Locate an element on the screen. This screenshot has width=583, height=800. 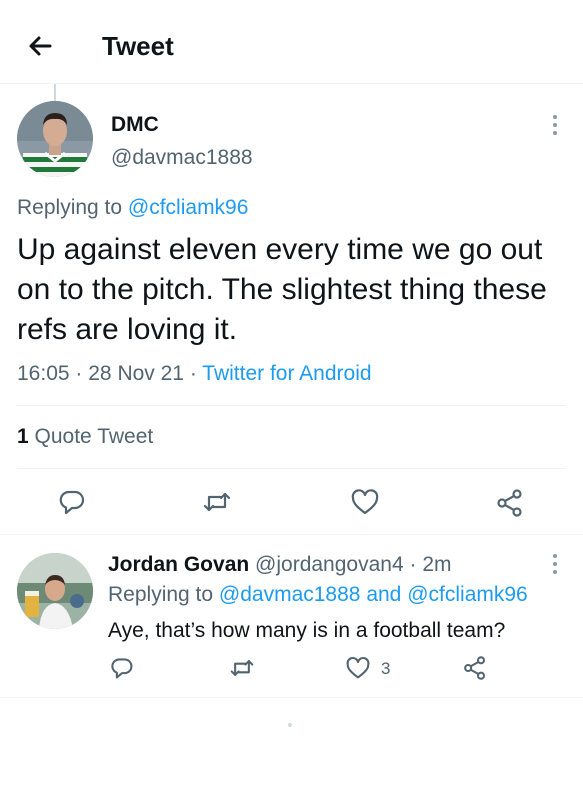
tweet-source-link: Twitter for Android is located at coordinates (286, 373).